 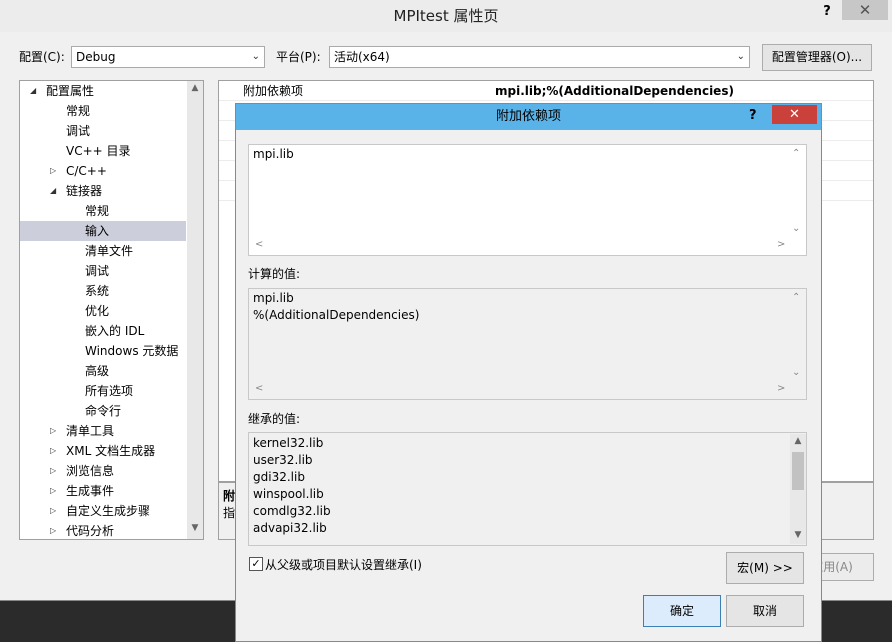 I want to click on scrollbar-thumb, so click(x=798, y=471).